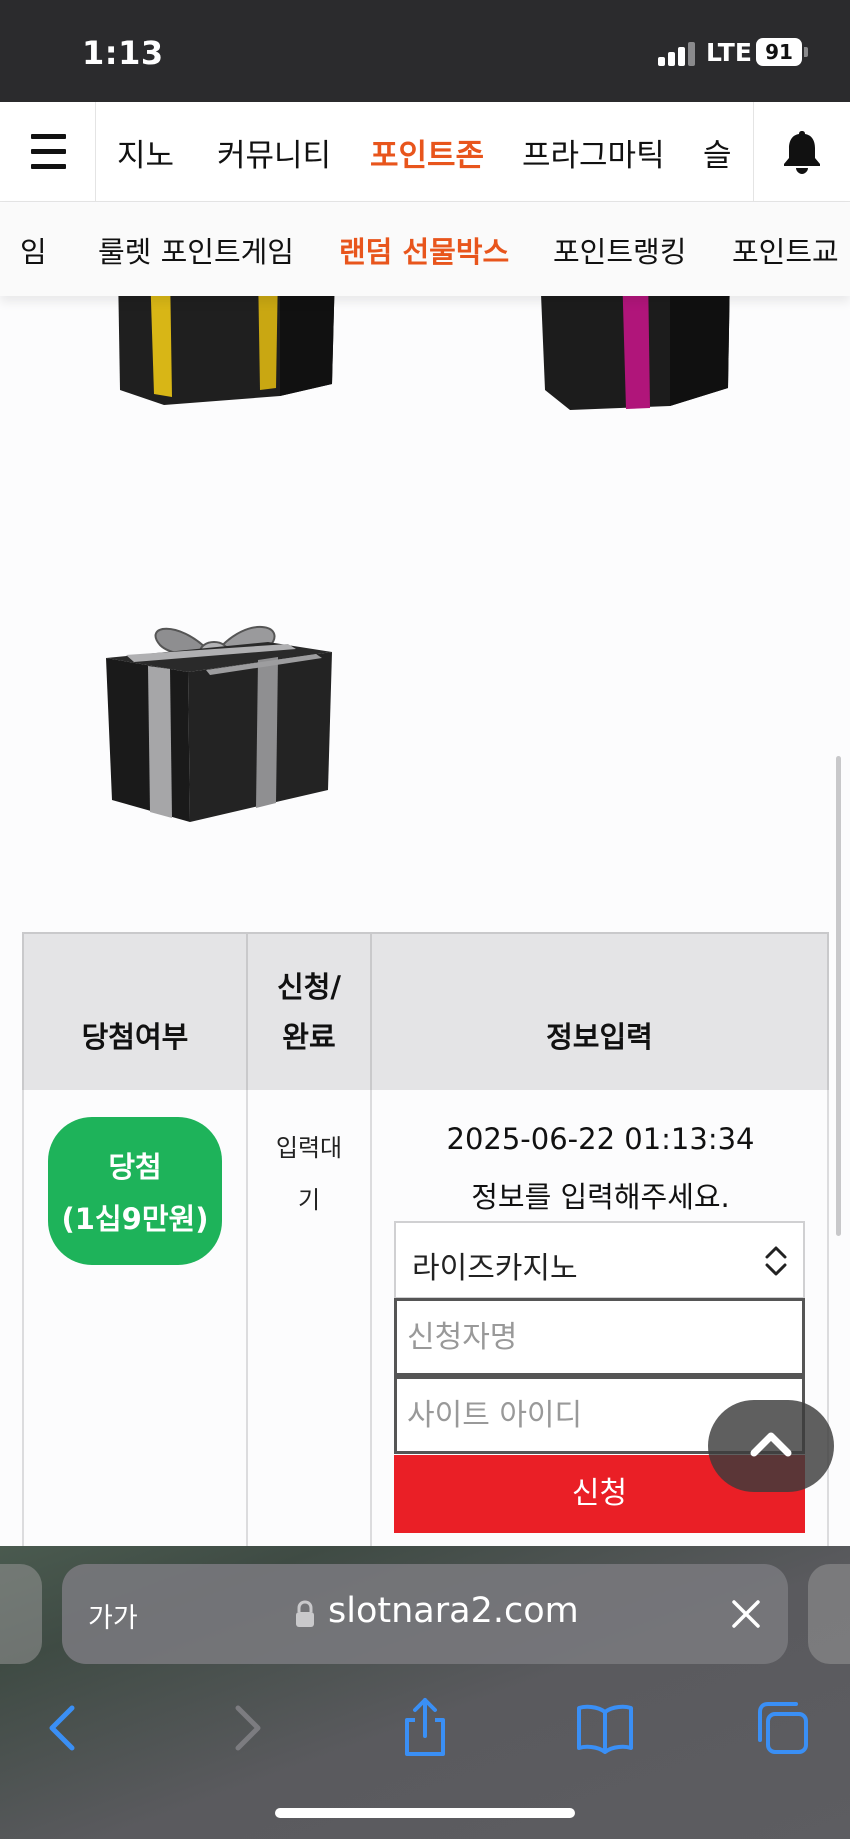 This screenshot has width=850, height=1839. What do you see at coordinates (309, 1174) in the screenshot?
I see `status-cell: 입력대 기` at bounding box center [309, 1174].